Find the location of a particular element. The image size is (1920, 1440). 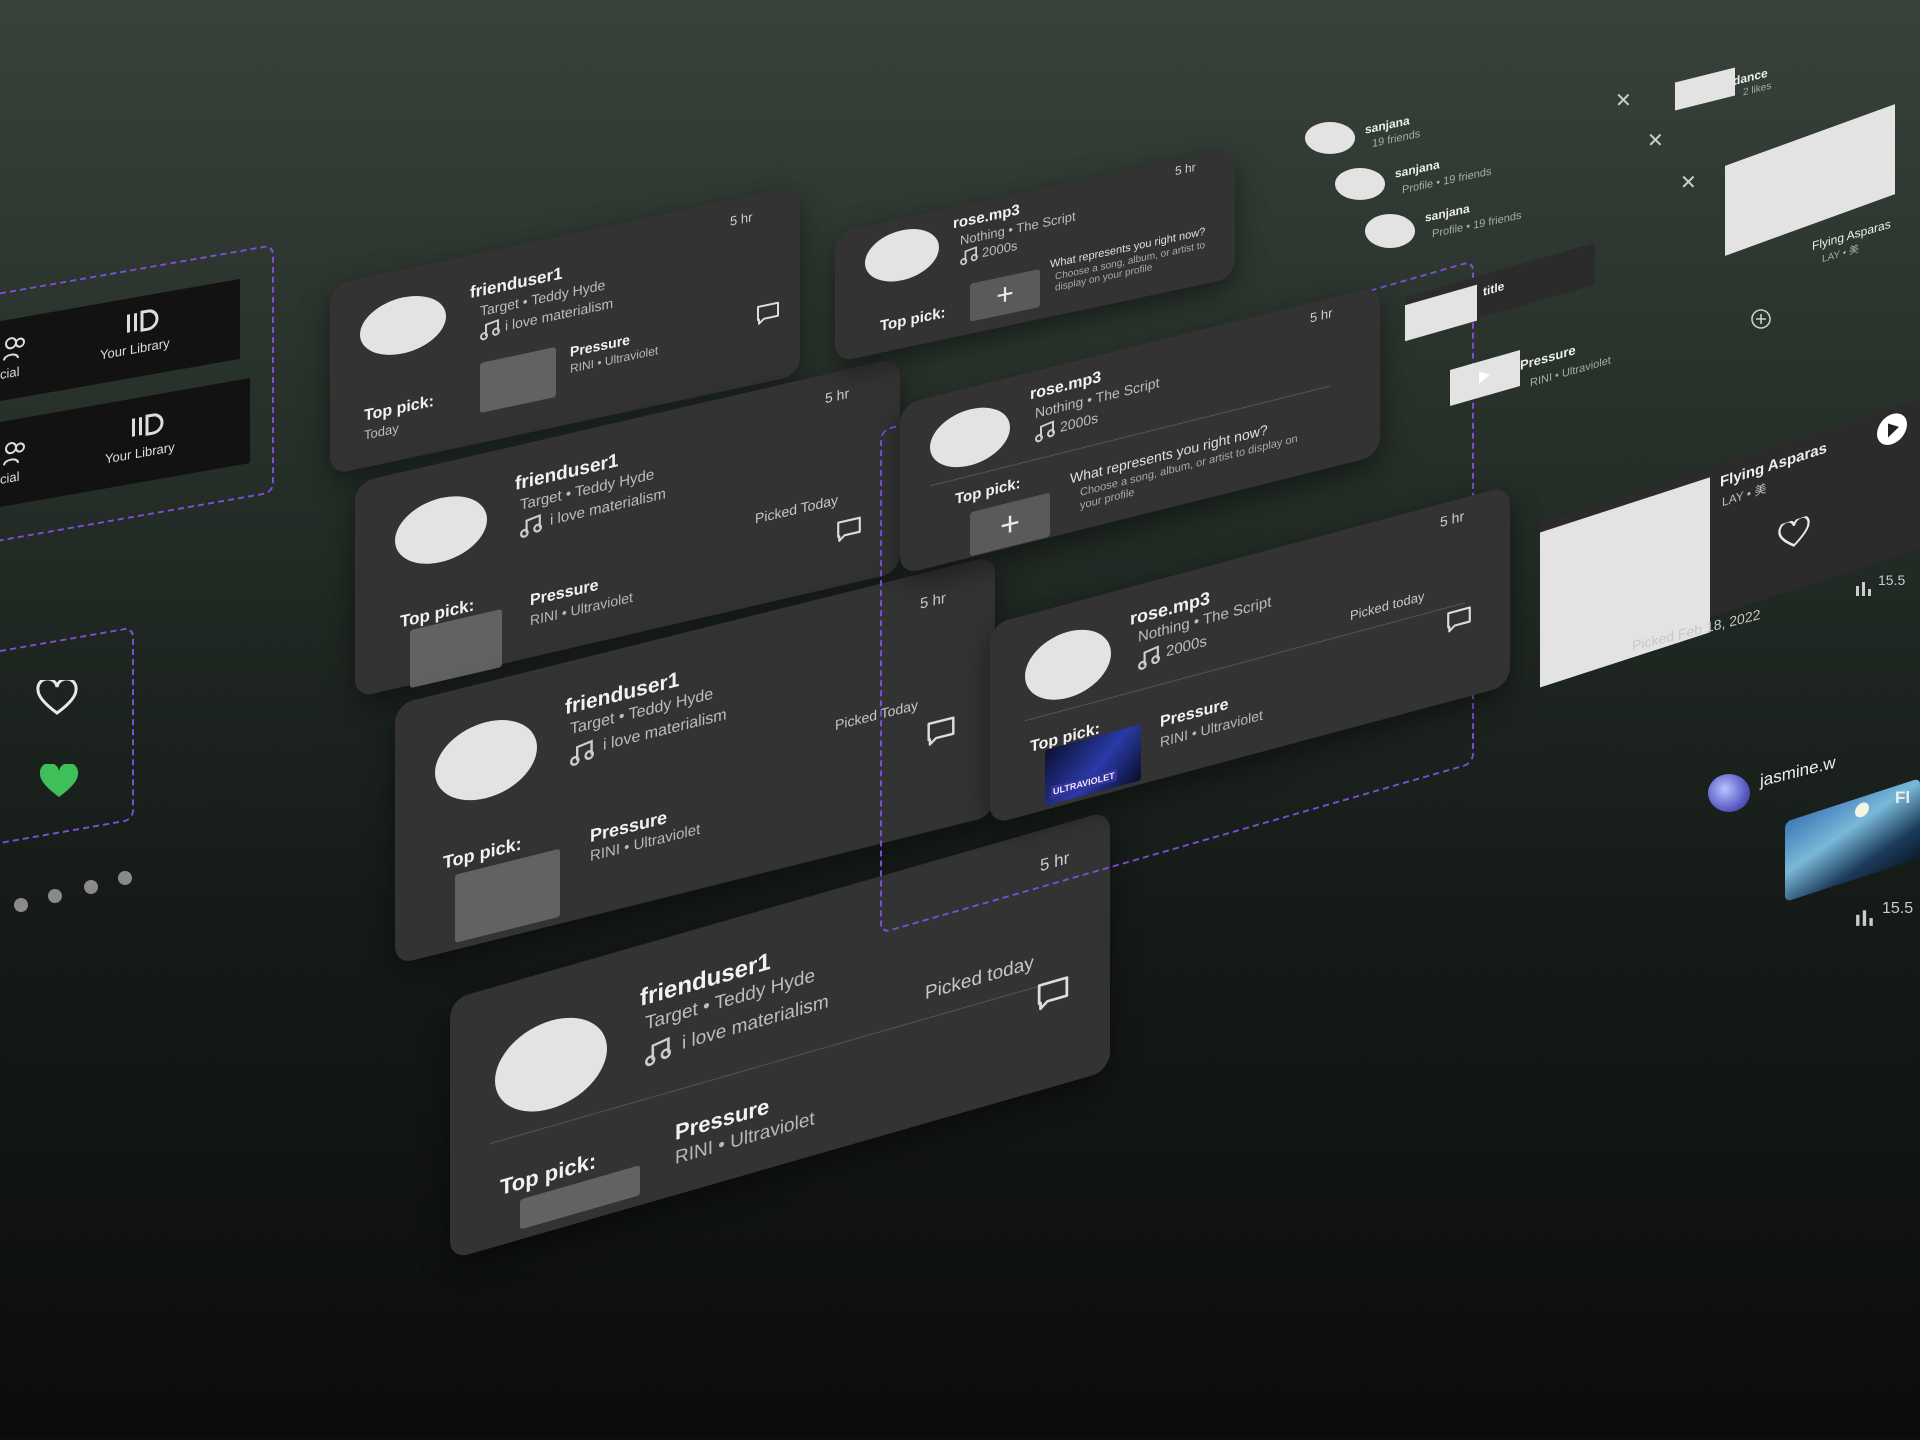

post-plays: 15.5 is located at coordinates (1898, 908).